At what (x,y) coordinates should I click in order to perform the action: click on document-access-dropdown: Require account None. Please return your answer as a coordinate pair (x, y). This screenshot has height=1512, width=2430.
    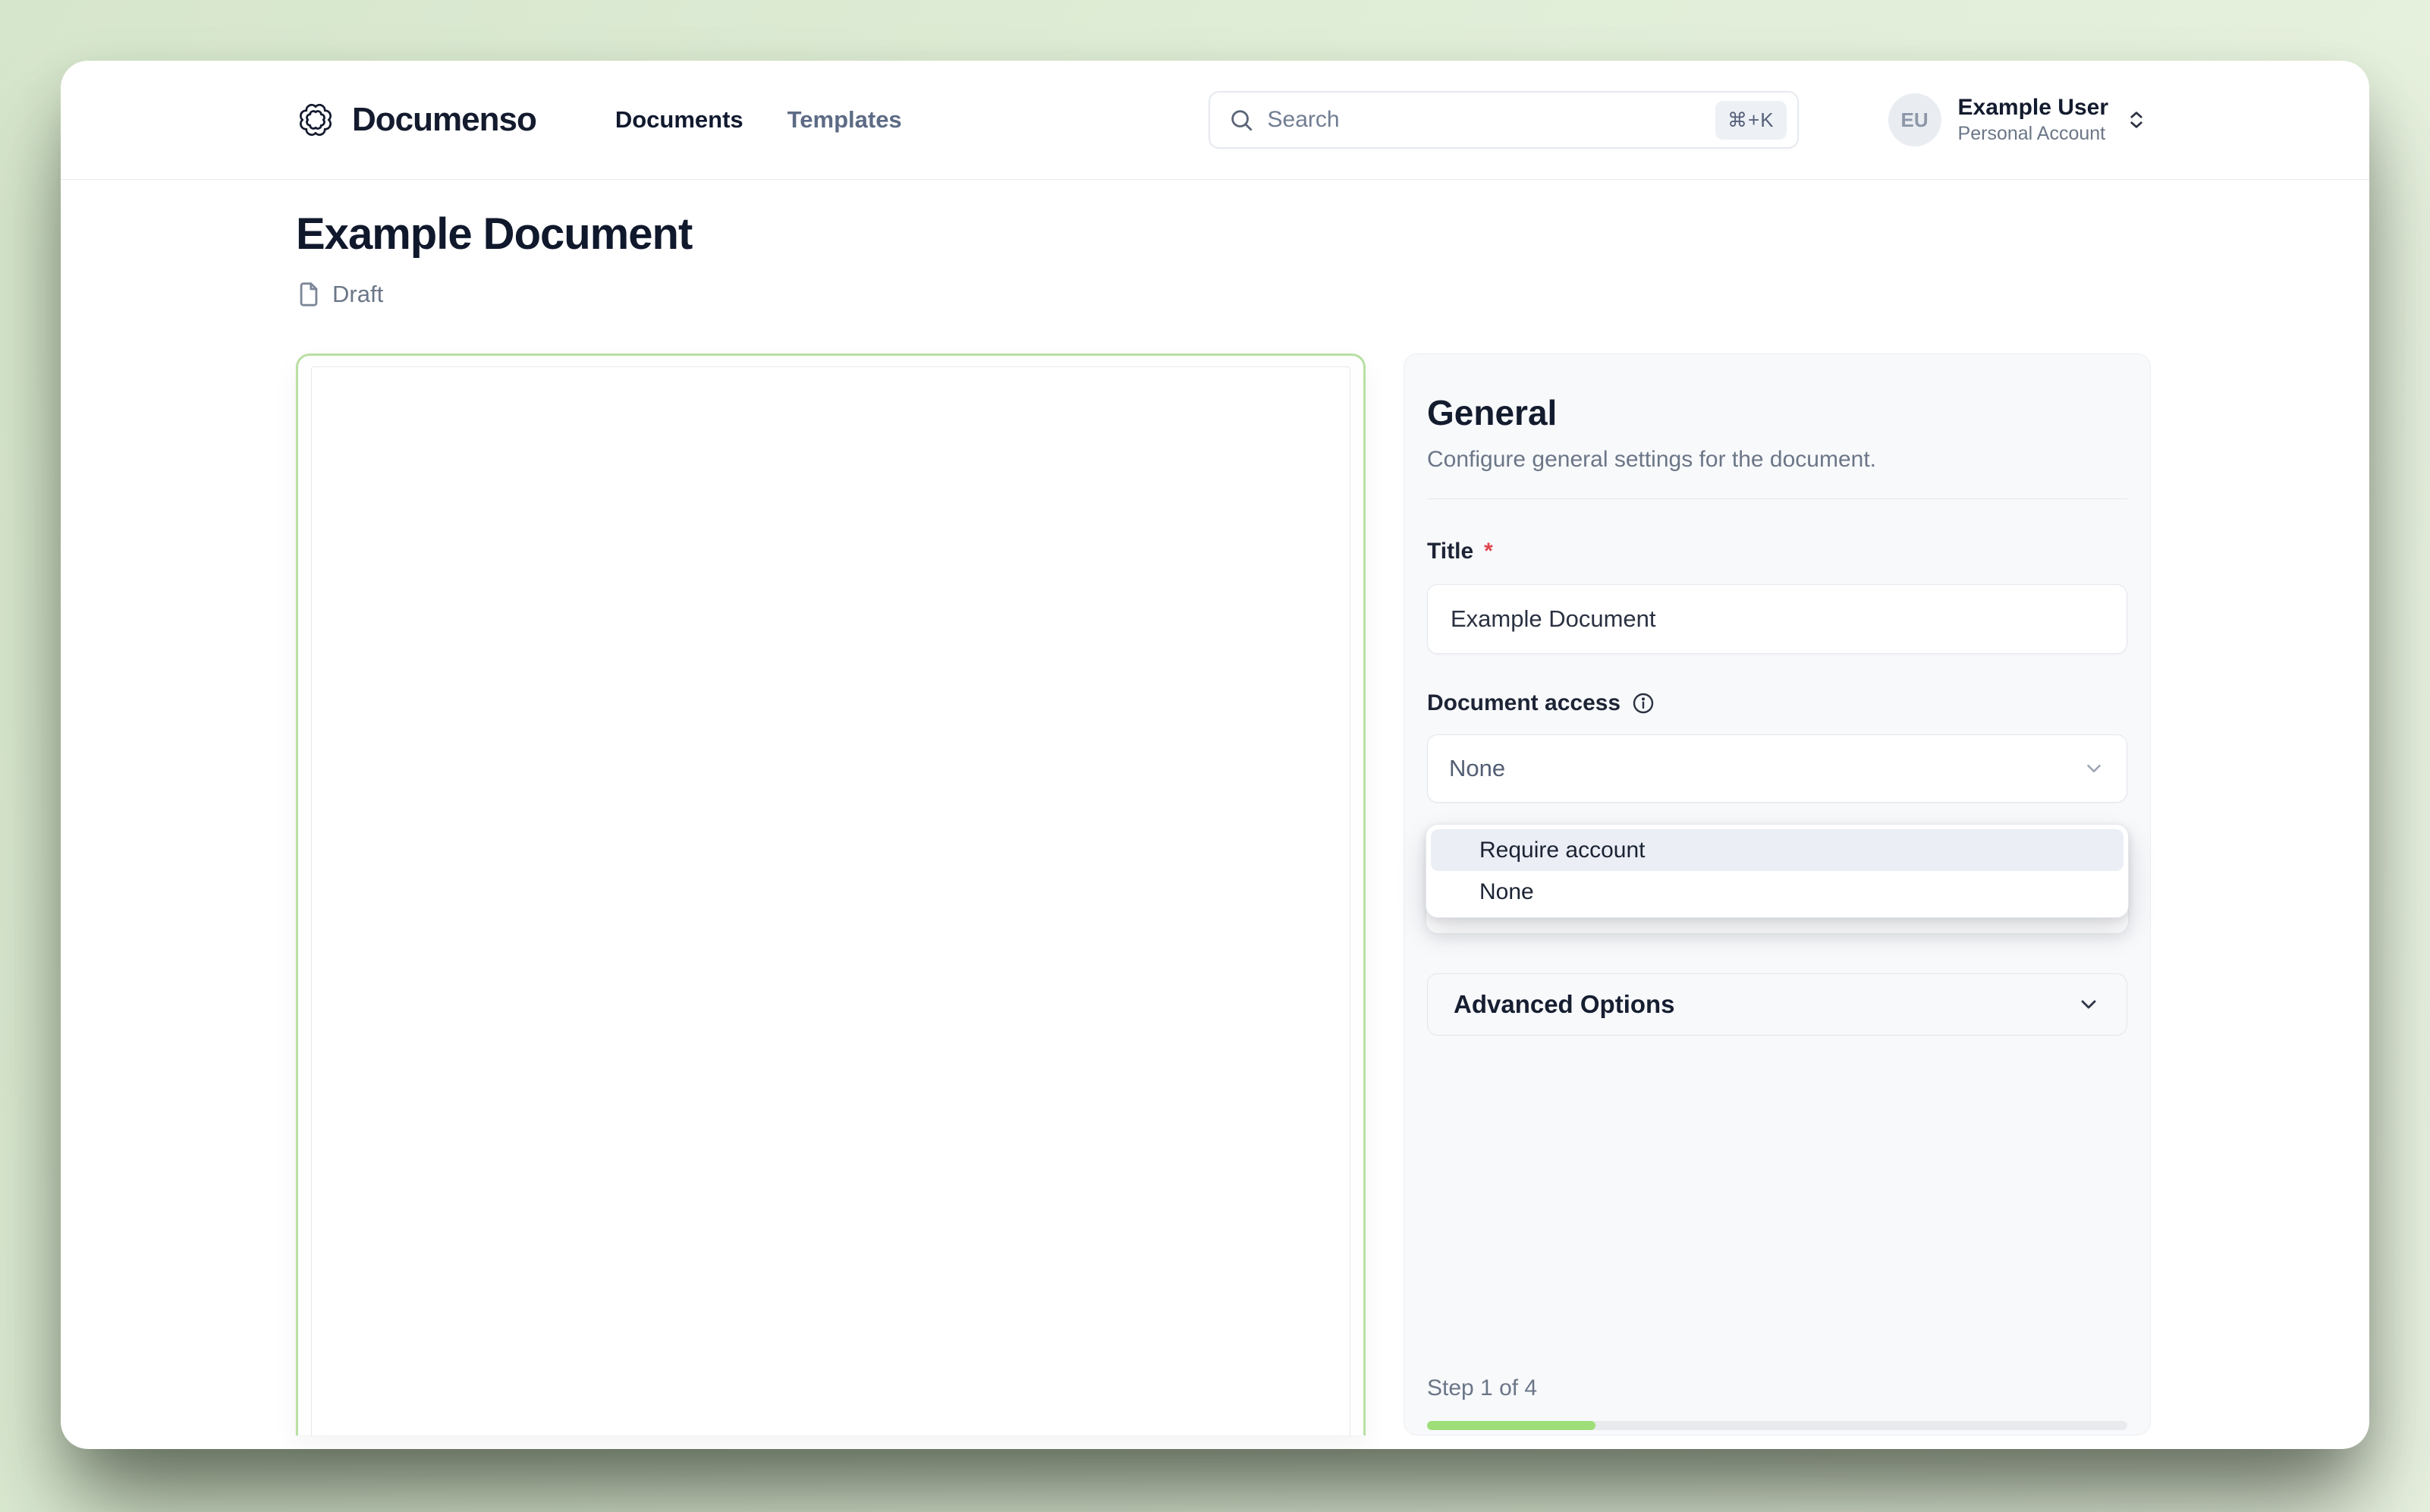
    Looking at the image, I should click on (1778, 871).